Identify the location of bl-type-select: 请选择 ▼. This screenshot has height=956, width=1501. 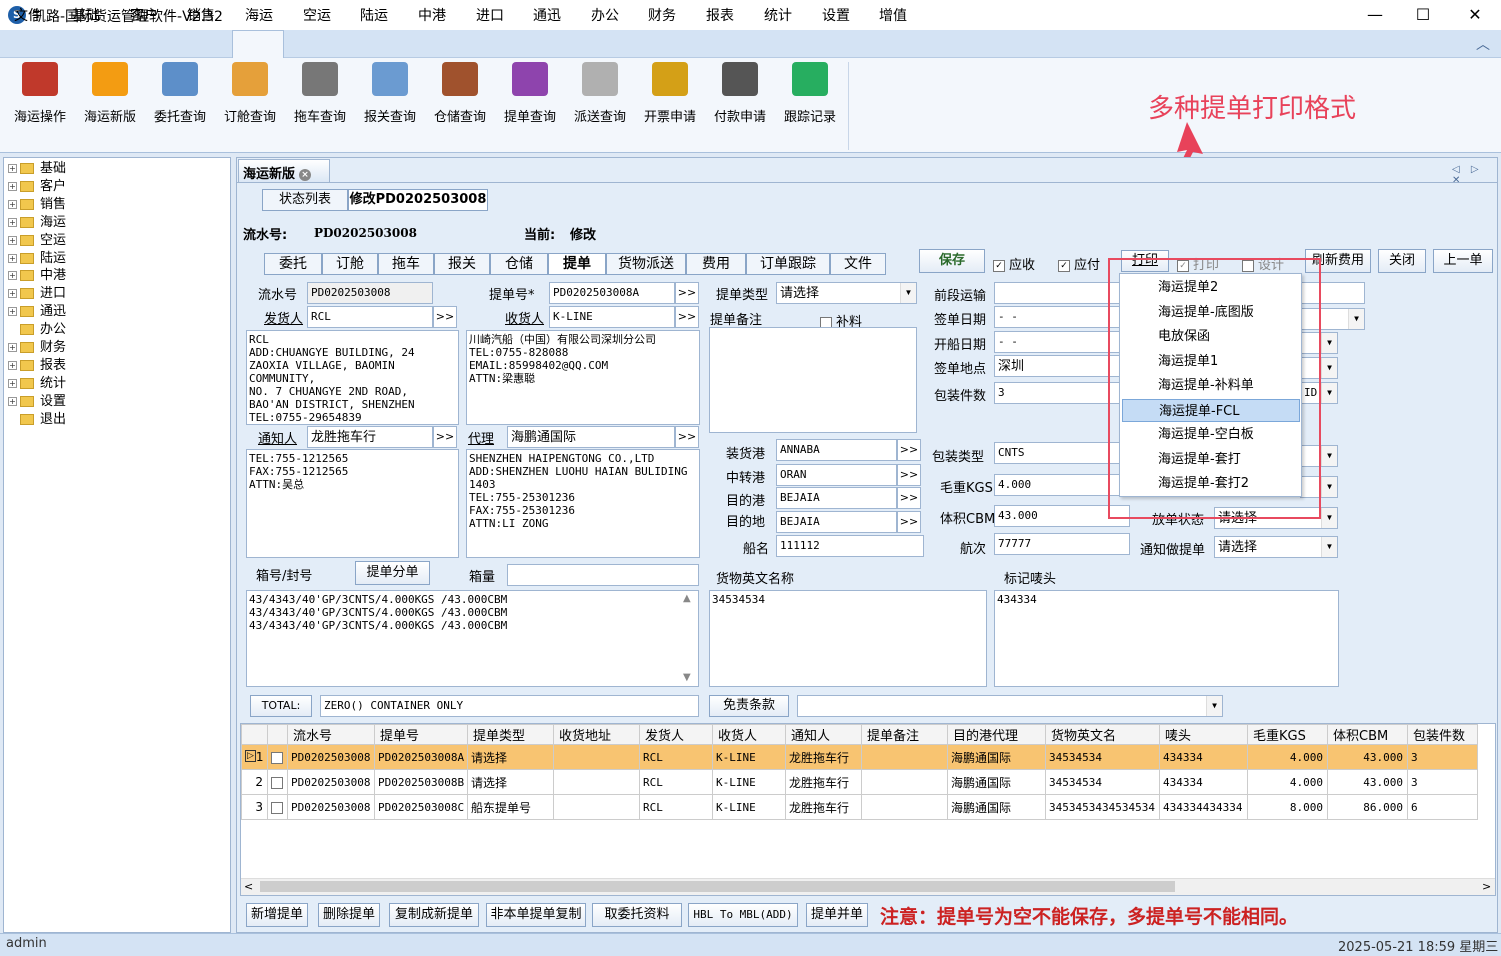
(846, 293).